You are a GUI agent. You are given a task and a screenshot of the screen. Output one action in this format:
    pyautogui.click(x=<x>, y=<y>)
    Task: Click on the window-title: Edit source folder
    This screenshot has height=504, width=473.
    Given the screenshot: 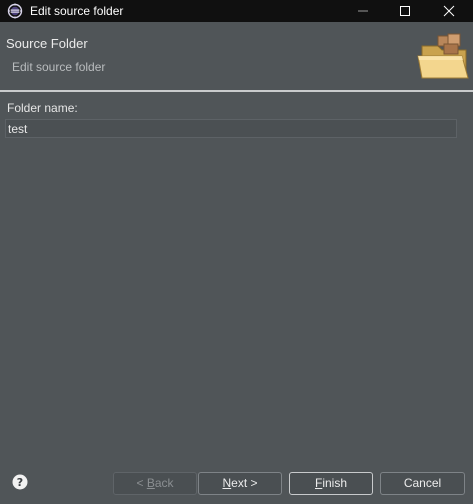 What is the action you would take?
    pyautogui.click(x=77, y=11)
    